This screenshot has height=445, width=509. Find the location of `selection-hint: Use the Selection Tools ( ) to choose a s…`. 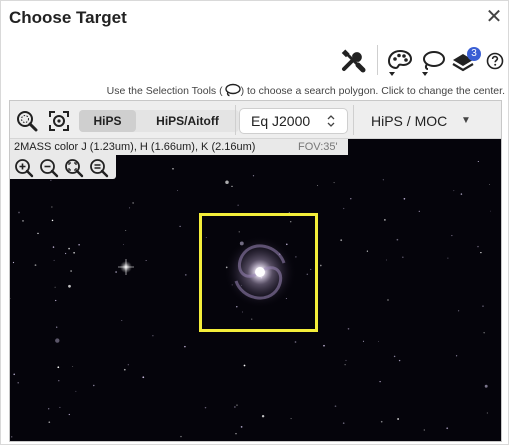

selection-hint: Use the Selection Tools ( ) to choose a s… is located at coordinates (253, 90).